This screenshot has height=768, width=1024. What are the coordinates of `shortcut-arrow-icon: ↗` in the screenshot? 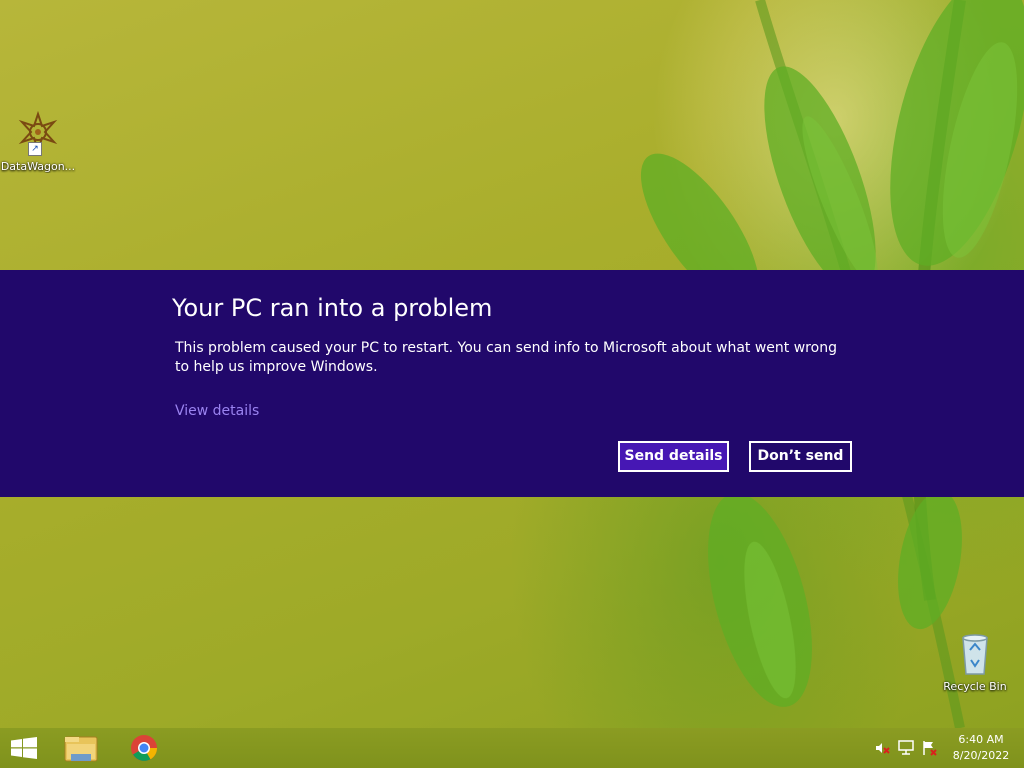 It's located at (35, 149).